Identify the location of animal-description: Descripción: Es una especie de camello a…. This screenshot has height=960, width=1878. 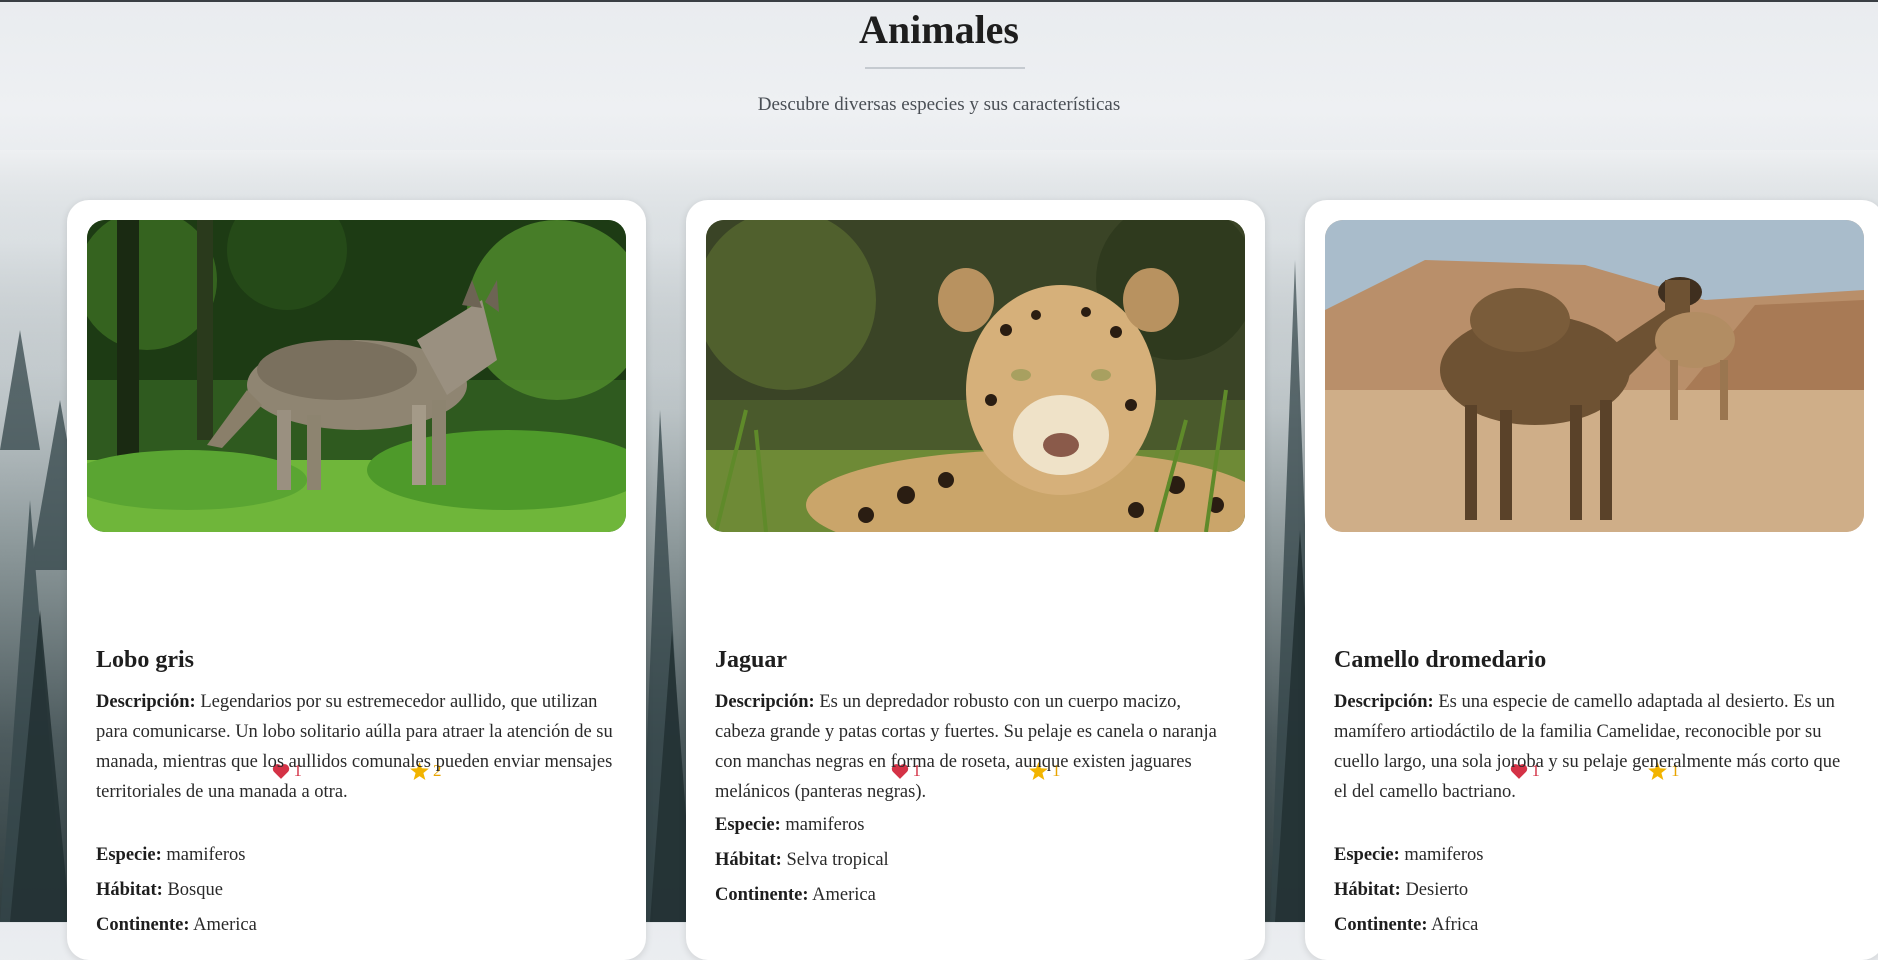
(1594, 747).